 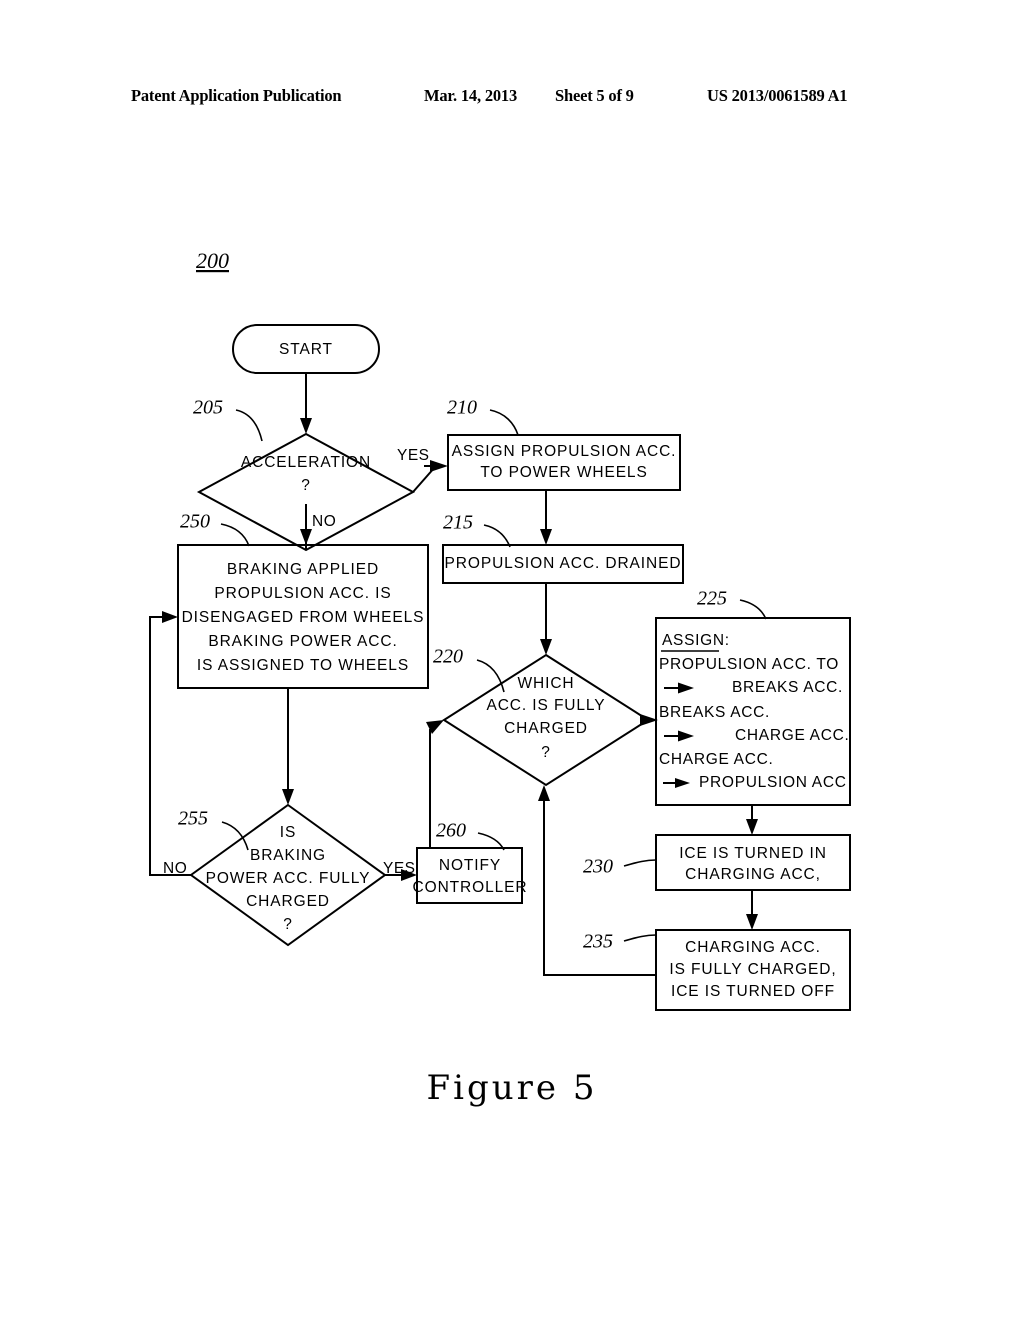 What do you see at coordinates (470, 865) in the screenshot?
I see `node-260-line-0: NOTIFY` at bounding box center [470, 865].